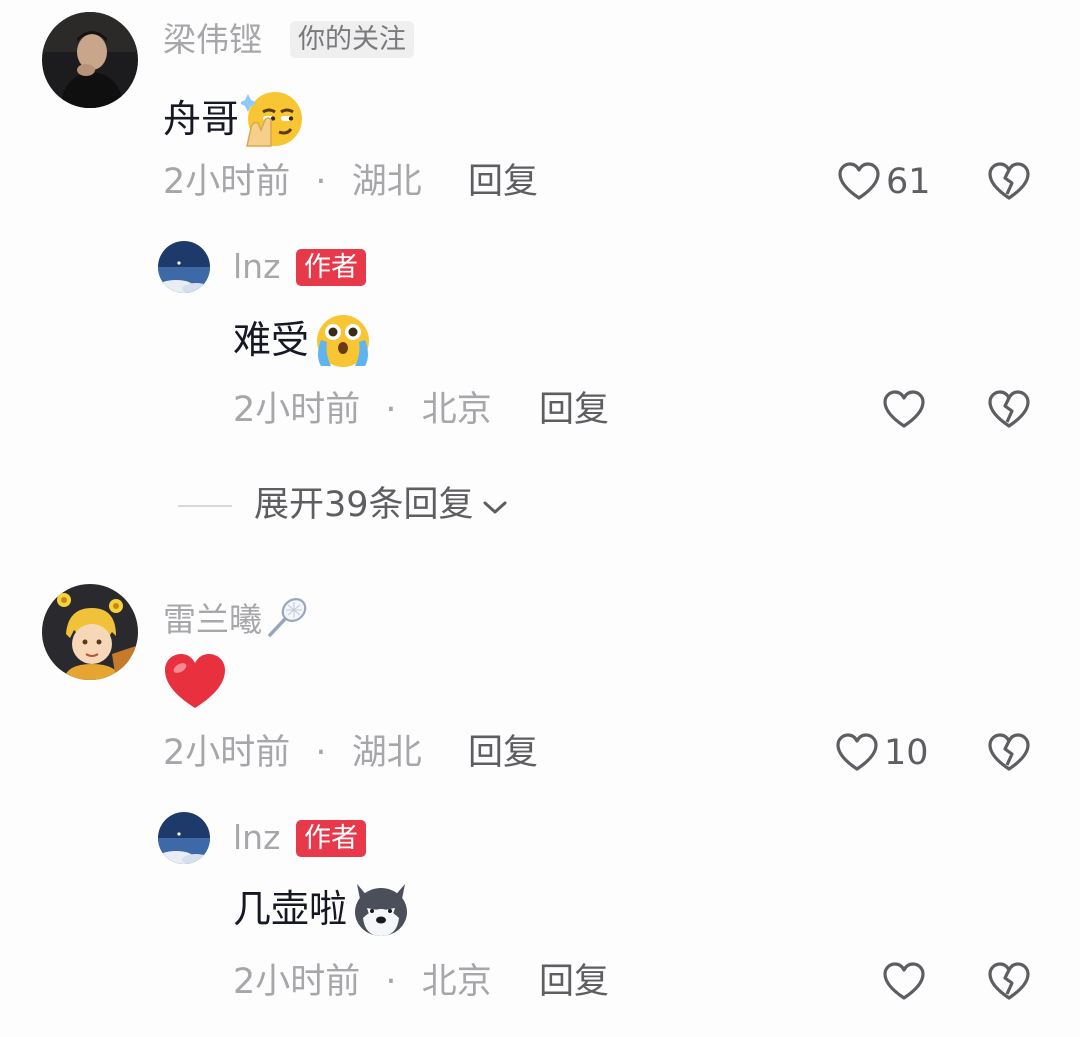 This screenshot has width=1080, height=1037. I want to click on red-heart-emoji, so click(195, 682).